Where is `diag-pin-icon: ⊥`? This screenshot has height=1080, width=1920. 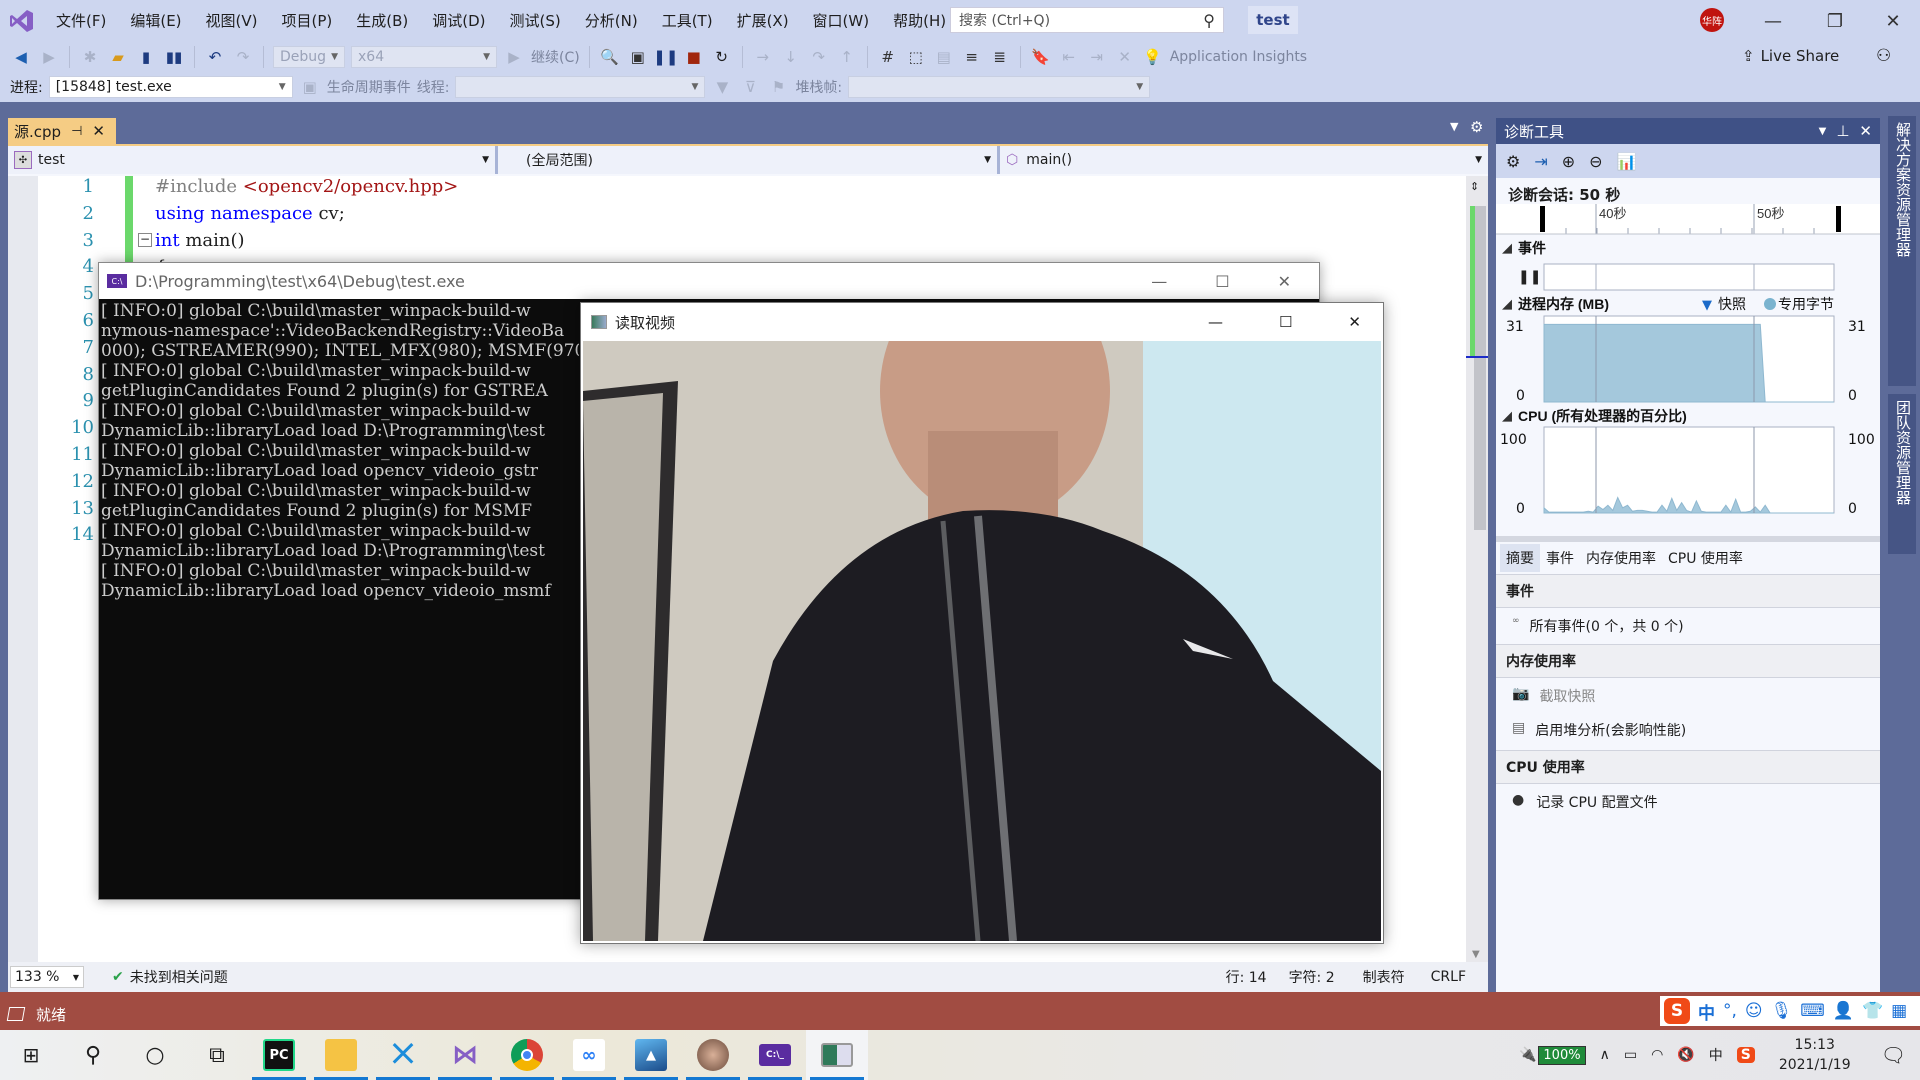 diag-pin-icon: ⊥ is located at coordinates (1842, 131).